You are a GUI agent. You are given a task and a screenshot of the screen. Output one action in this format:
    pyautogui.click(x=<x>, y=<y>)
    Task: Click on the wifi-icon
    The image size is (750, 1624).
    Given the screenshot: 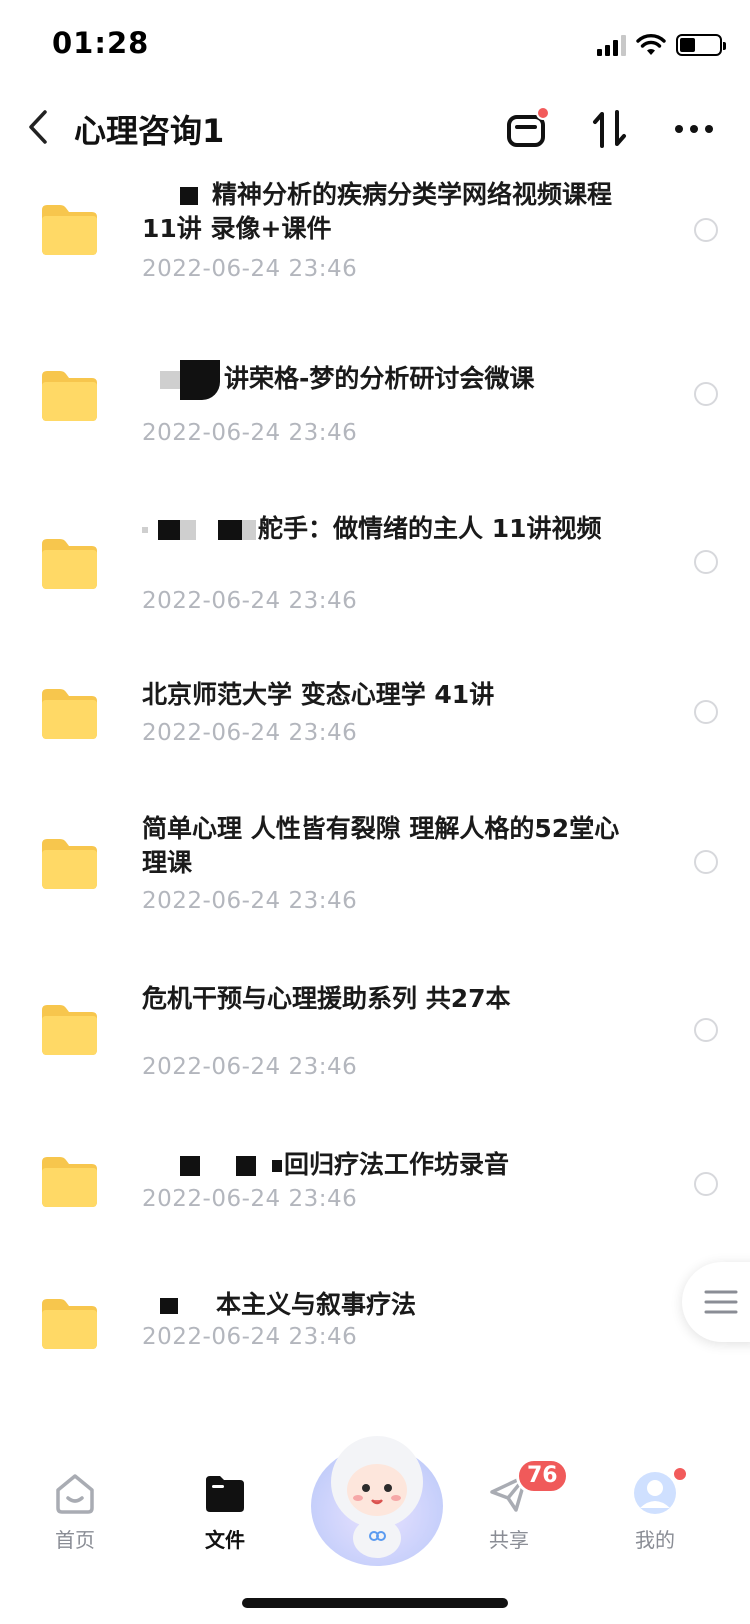 What is the action you would take?
    pyautogui.click(x=651, y=44)
    